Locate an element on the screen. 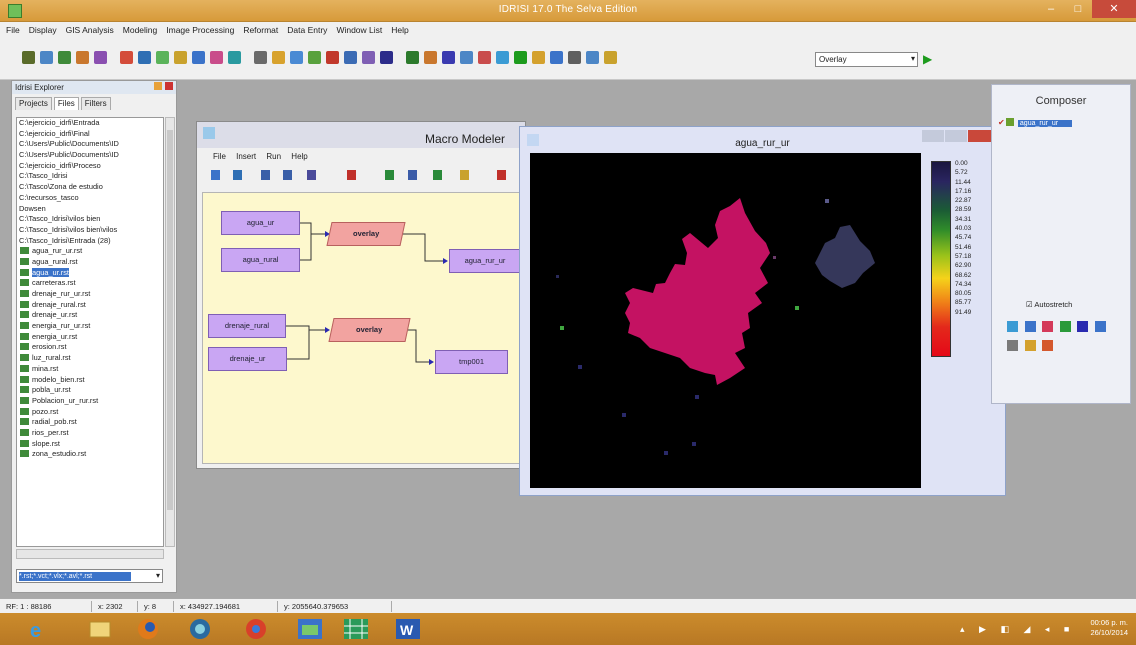  file-row: agua_rural.rst is located at coordinates (90, 262).